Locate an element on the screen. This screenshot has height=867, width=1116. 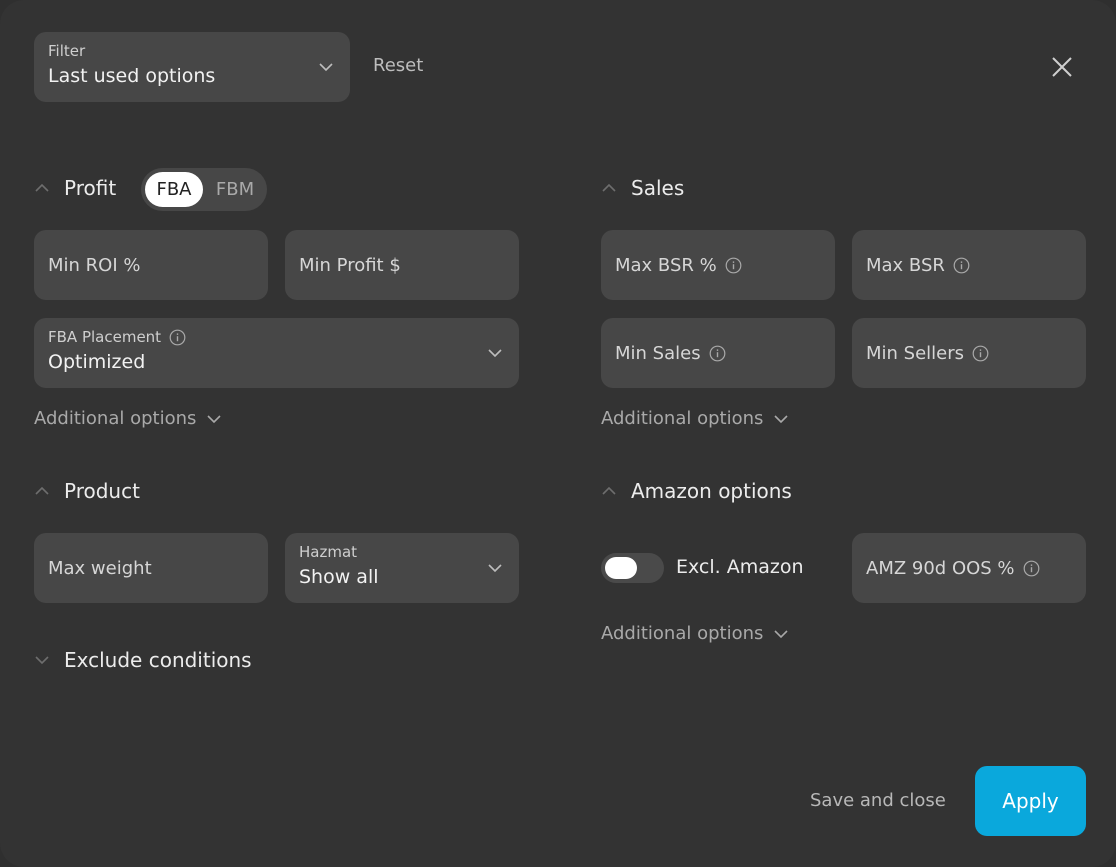
max-bsr-pct-placeholder: Max BSR % is located at coordinates (666, 265).